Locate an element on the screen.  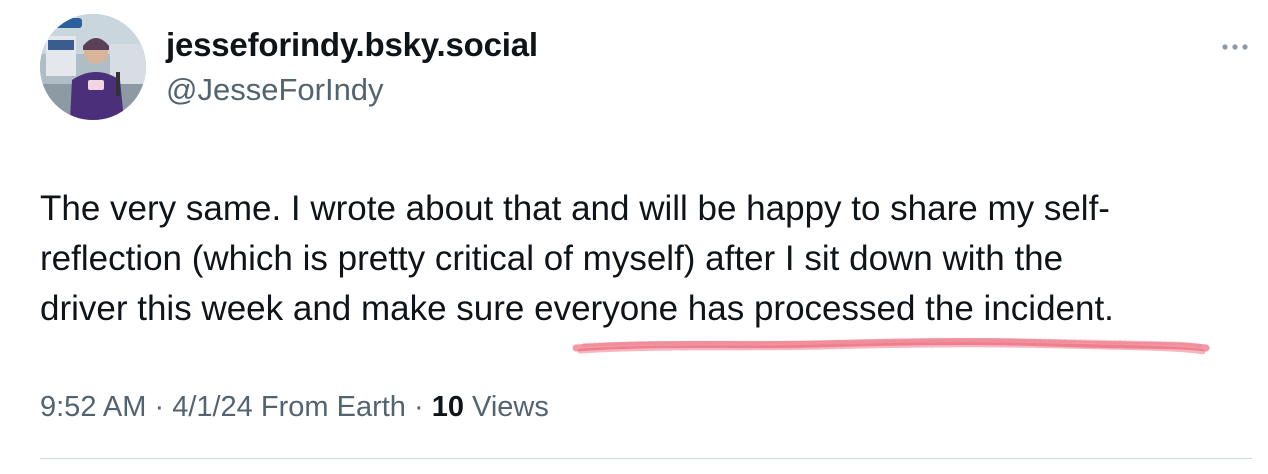
tweet-time: 9:52 AM is located at coordinates (93, 407).